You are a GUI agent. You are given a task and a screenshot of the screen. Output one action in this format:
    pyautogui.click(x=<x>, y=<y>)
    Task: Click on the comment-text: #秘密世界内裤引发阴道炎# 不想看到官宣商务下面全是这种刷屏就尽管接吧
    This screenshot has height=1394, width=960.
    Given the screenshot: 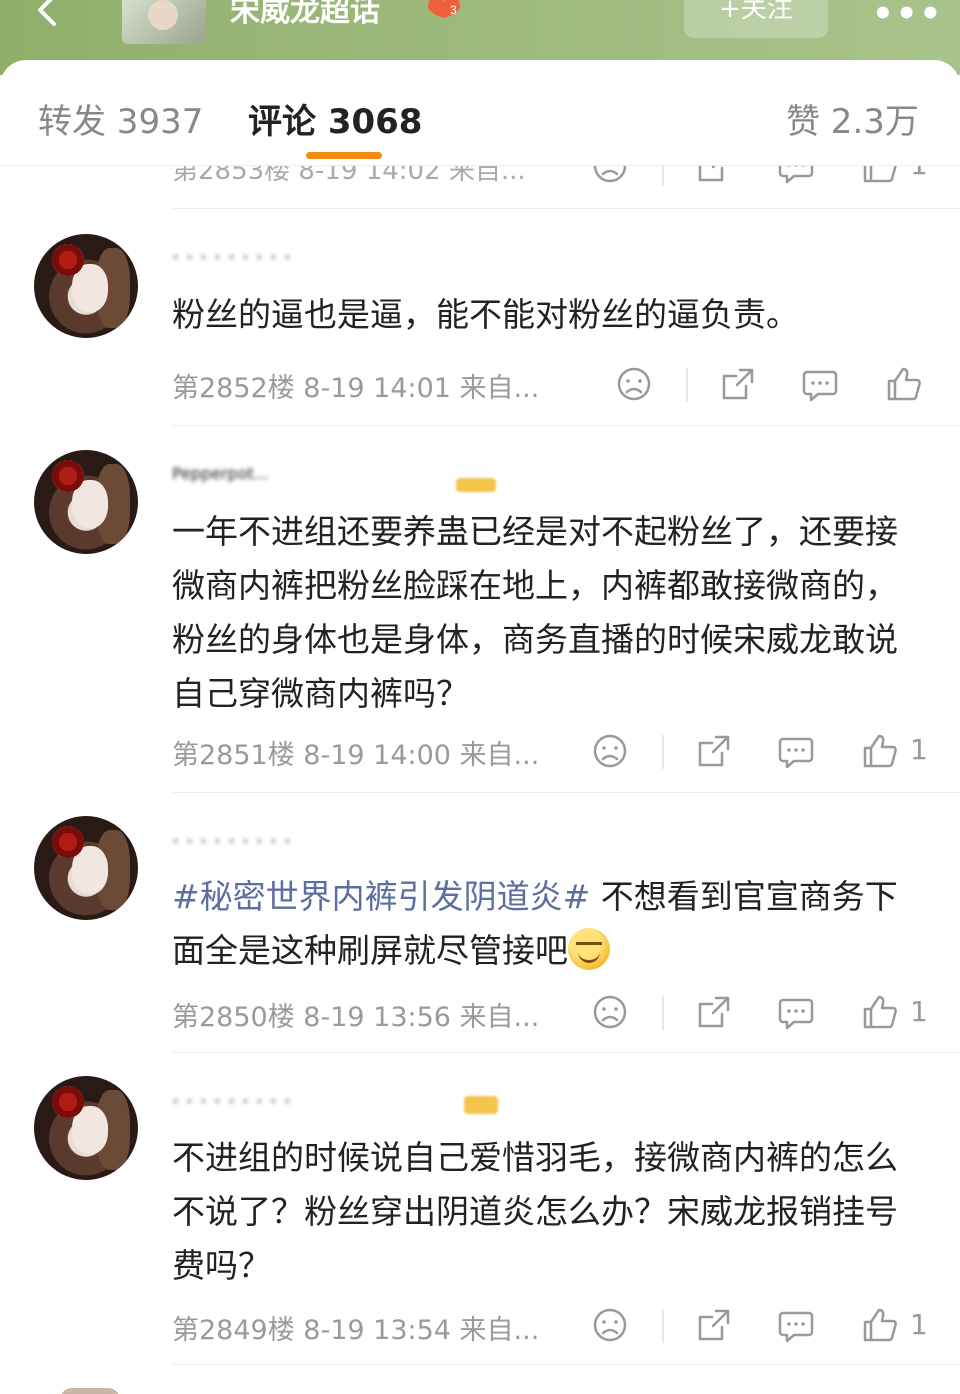 What is the action you would take?
    pyautogui.click(x=542, y=924)
    